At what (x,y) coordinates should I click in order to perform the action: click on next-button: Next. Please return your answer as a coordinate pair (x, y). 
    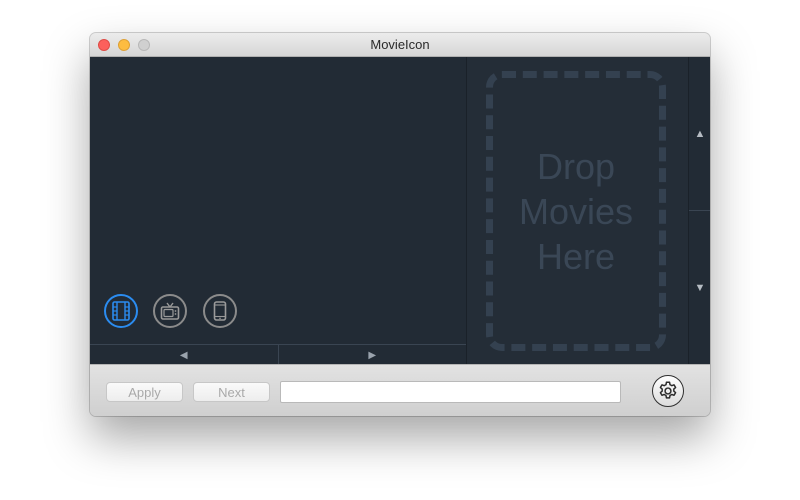
    Looking at the image, I should click on (231, 392).